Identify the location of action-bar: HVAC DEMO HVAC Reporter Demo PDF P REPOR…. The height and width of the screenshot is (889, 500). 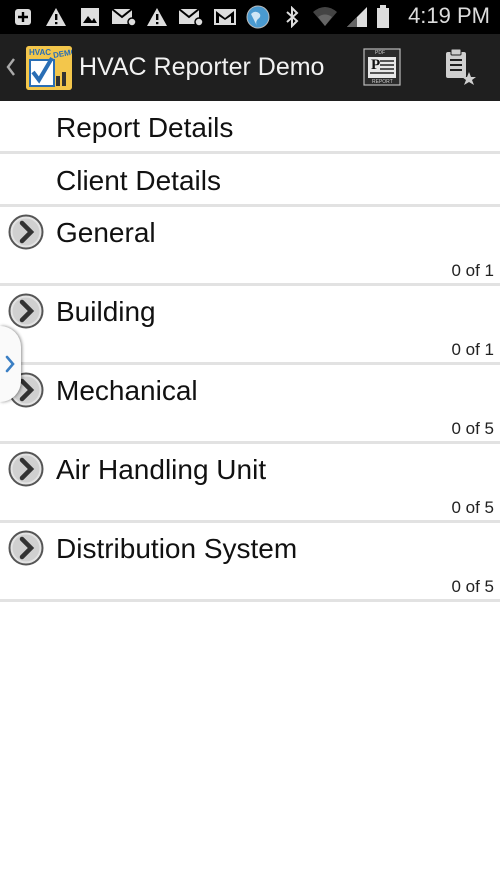
(250, 67).